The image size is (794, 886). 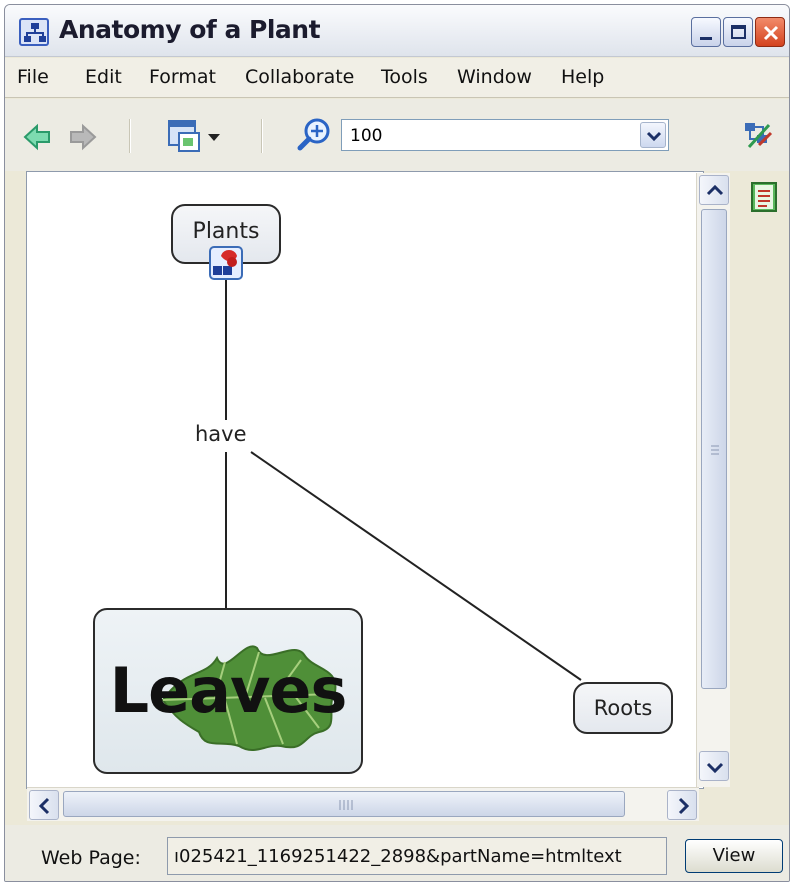 I want to click on concept-label-roots: Roots, so click(x=623, y=708).